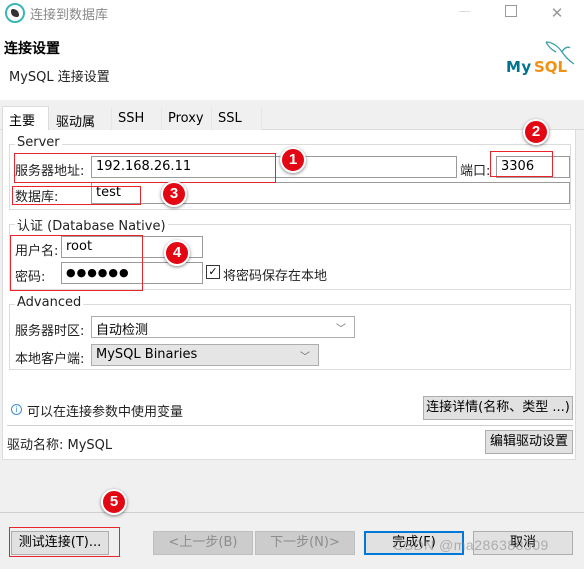 The width and height of the screenshot is (584, 569). I want to click on save-password-label: 将密码保存在本地, so click(275, 274).